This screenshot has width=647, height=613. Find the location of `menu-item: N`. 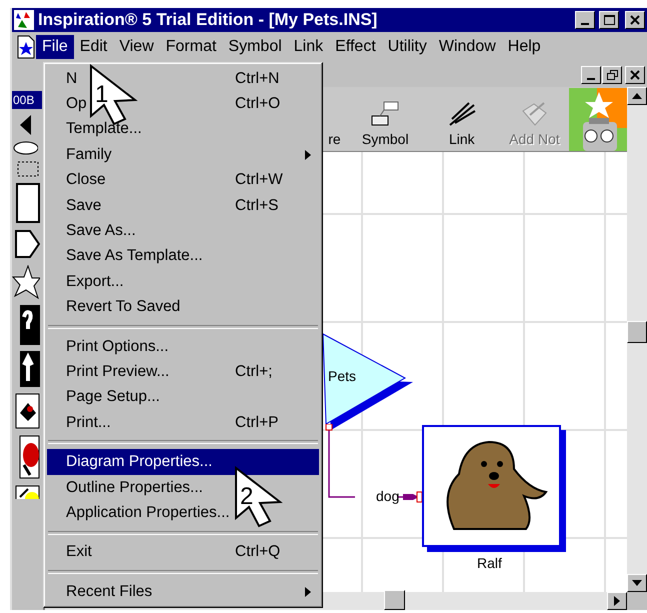

menu-item: N is located at coordinates (72, 78).